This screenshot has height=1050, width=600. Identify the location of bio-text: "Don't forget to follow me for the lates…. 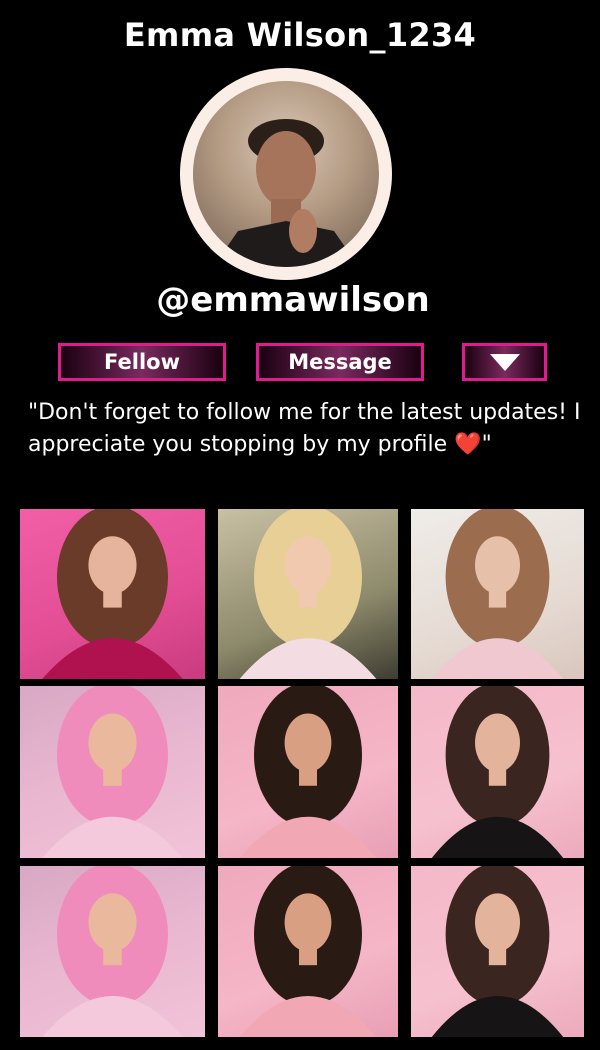
(304, 428).